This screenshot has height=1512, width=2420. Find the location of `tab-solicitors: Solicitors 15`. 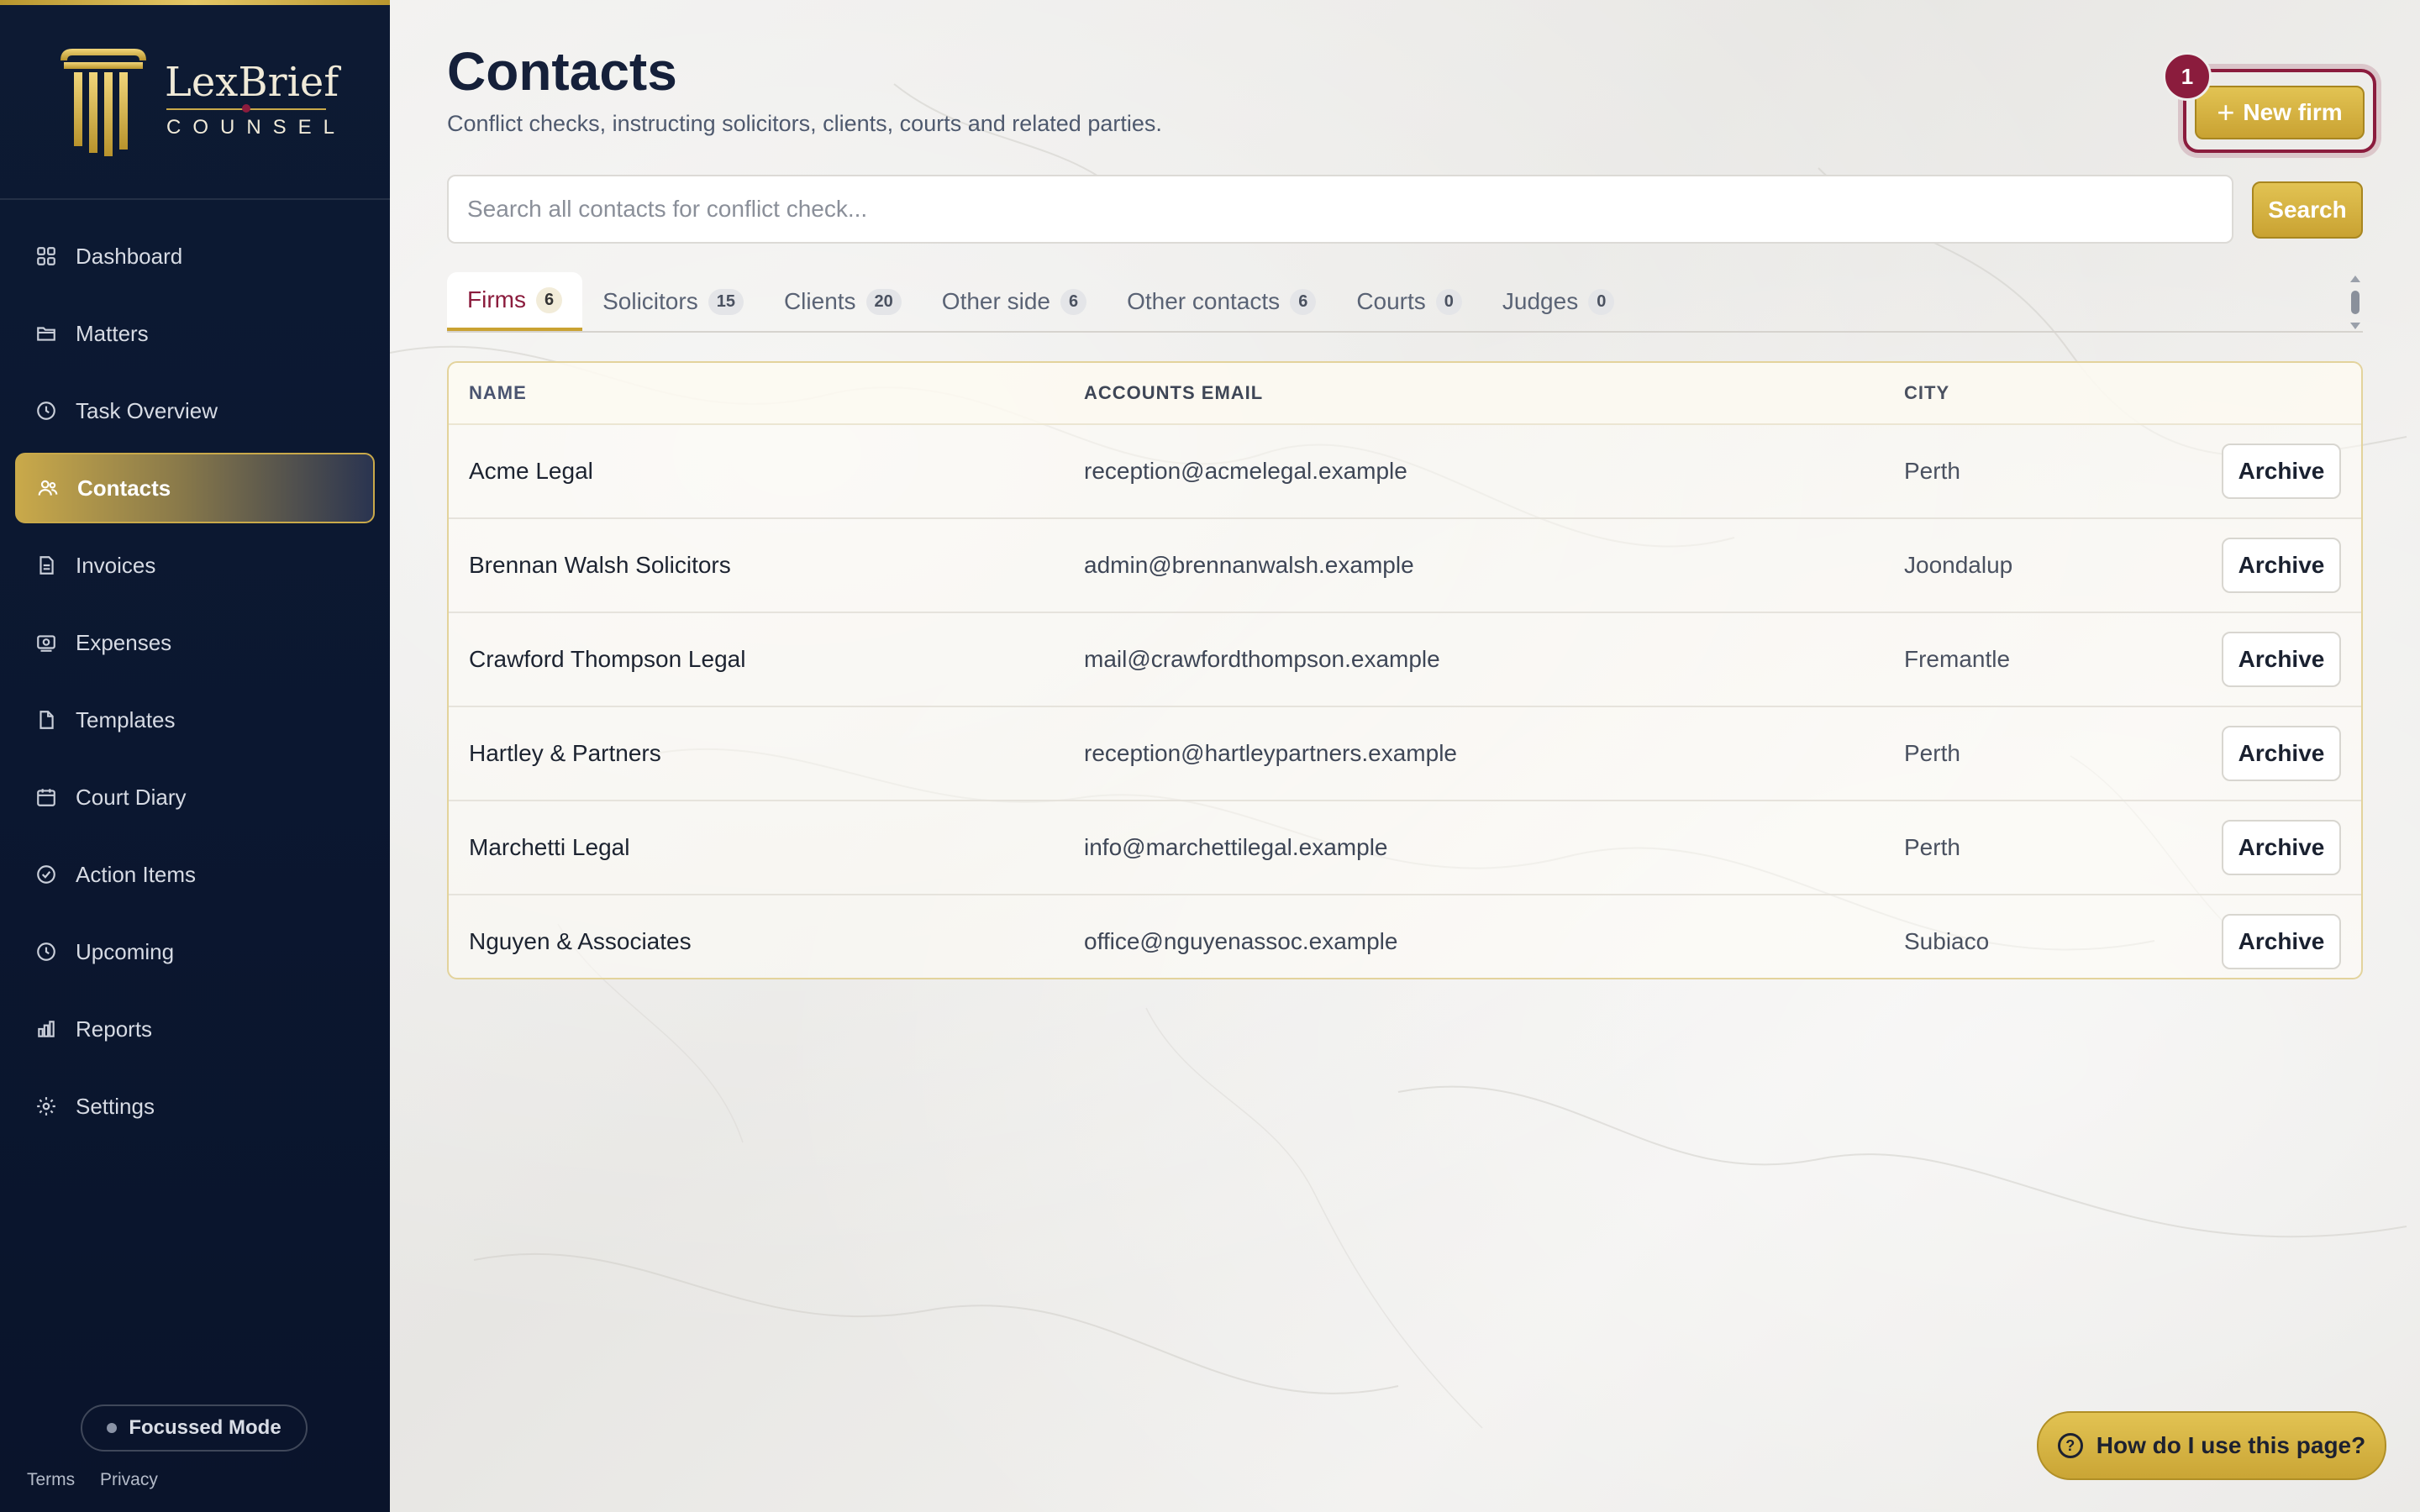

tab-solicitors: Solicitors 15 is located at coordinates (673, 301).